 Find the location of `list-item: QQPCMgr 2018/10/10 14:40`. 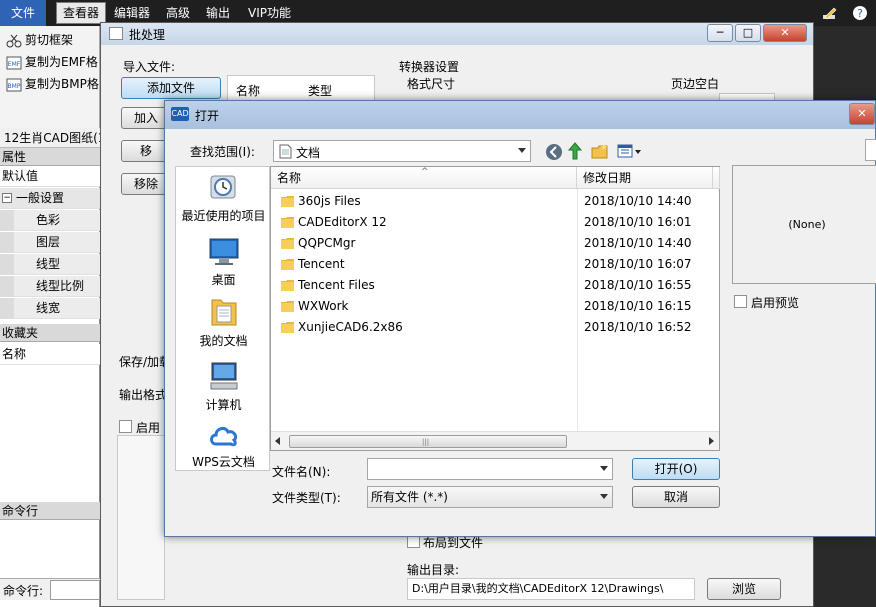

list-item: QQPCMgr 2018/10/10 14:40 is located at coordinates (495, 243).